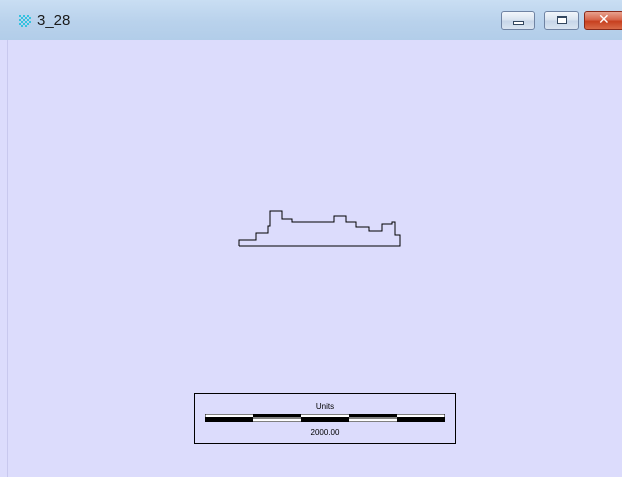 The height and width of the screenshot is (477, 622). What do you see at coordinates (325, 432) in the screenshot?
I see `scale-value-label: 2000.00` at bounding box center [325, 432].